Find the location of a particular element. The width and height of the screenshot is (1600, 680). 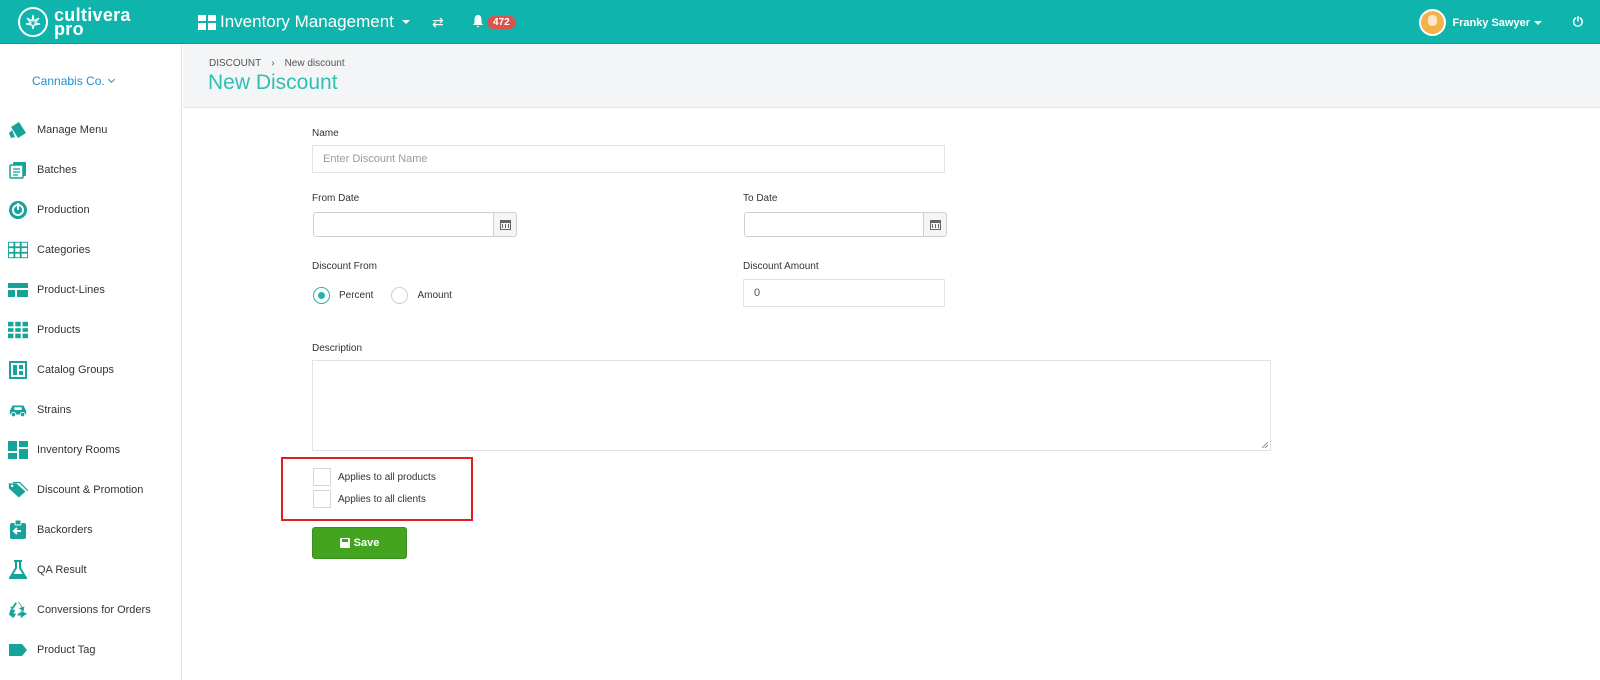

products-grid-icon is located at coordinates (18, 330).